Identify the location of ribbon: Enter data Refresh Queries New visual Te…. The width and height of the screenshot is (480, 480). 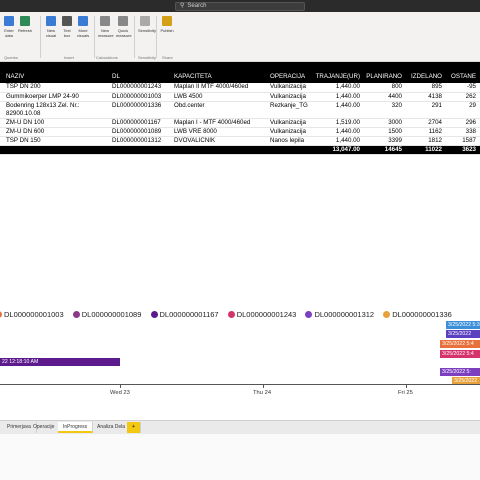
(240, 37).